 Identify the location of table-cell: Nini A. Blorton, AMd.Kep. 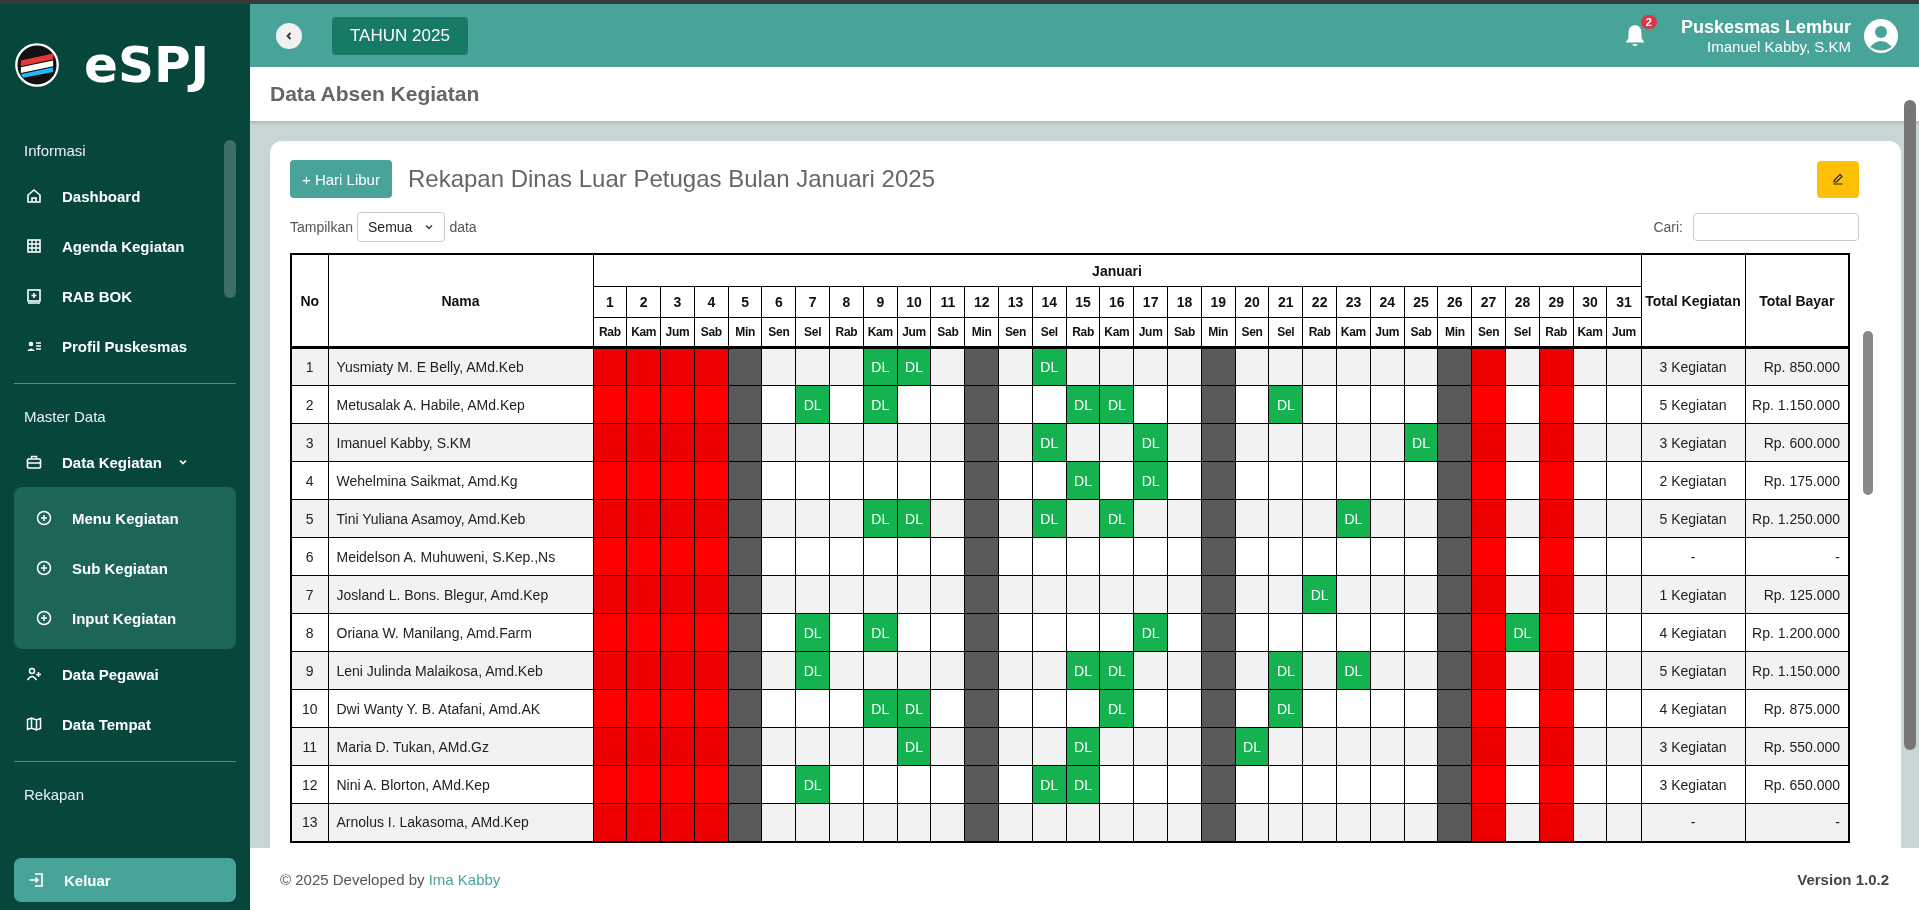
(460, 784).